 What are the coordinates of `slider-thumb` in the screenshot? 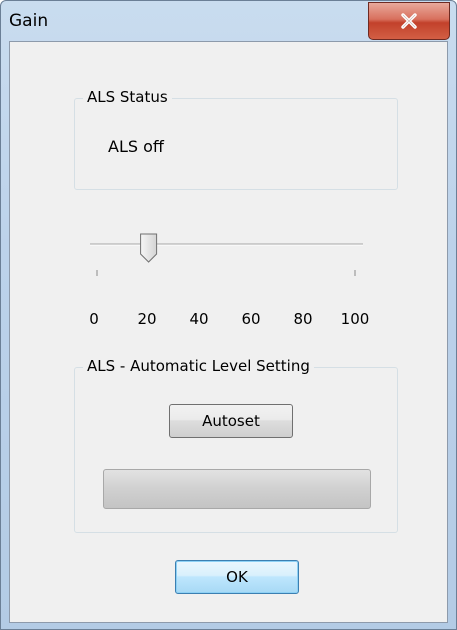 It's located at (149, 248).